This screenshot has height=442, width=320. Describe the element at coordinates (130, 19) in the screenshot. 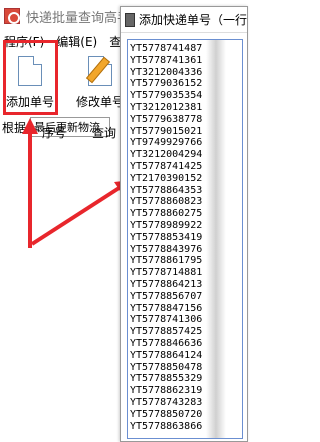

I see `dialog-icon` at that location.